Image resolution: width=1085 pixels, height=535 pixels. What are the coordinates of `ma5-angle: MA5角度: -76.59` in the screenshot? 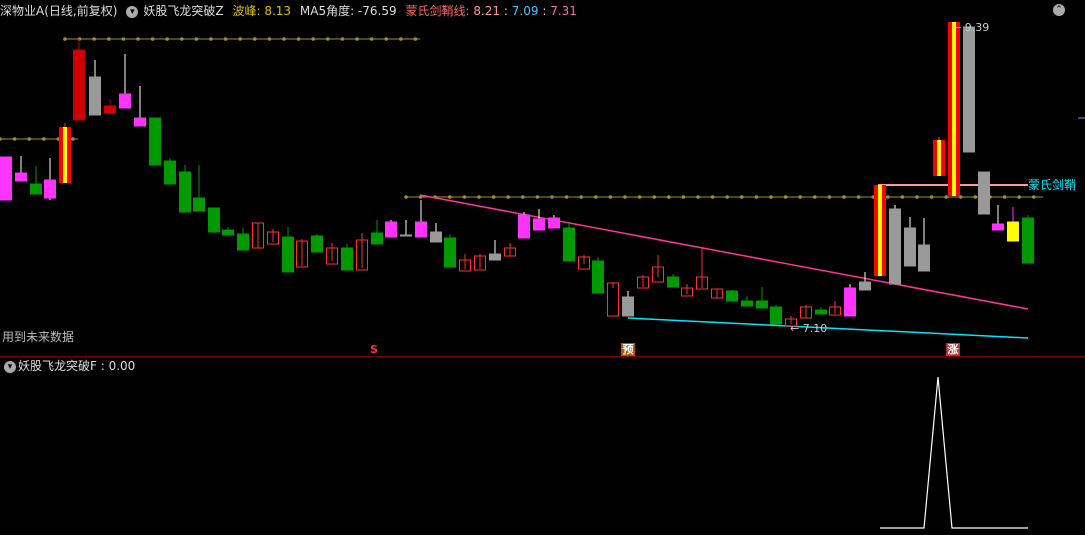 It's located at (348, 11).